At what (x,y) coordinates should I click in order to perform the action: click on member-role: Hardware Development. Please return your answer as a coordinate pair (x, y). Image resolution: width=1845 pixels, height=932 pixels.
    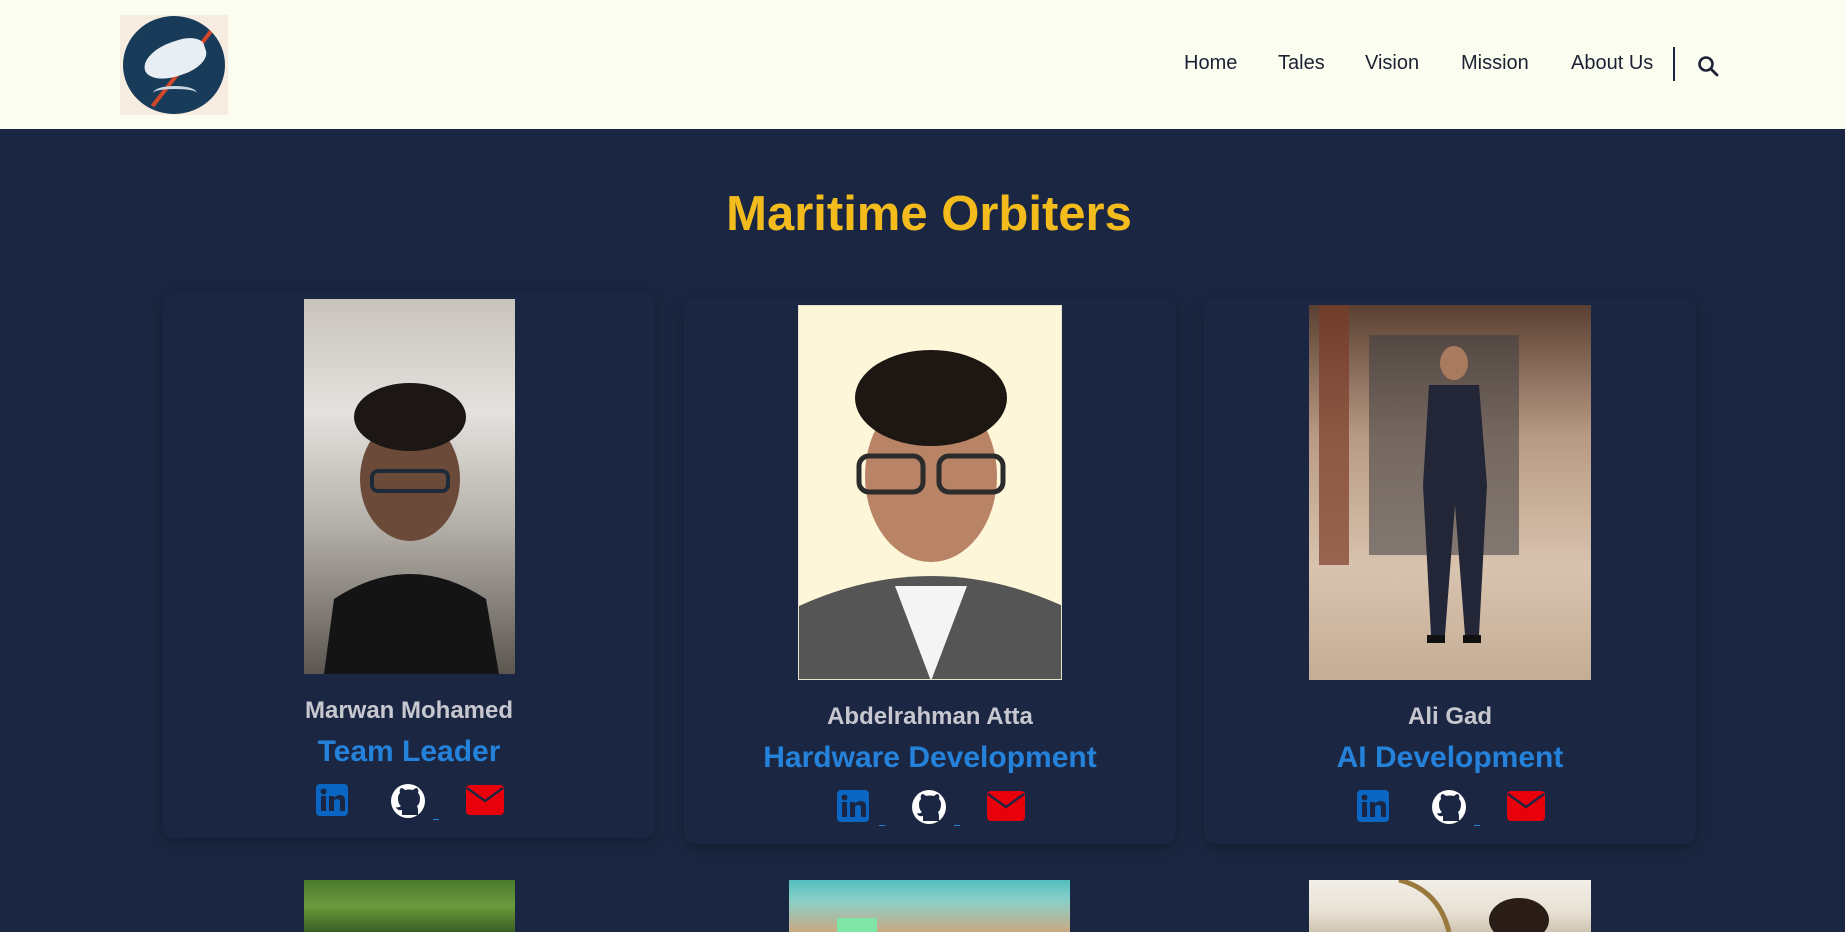
    Looking at the image, I should click on (930, 757).